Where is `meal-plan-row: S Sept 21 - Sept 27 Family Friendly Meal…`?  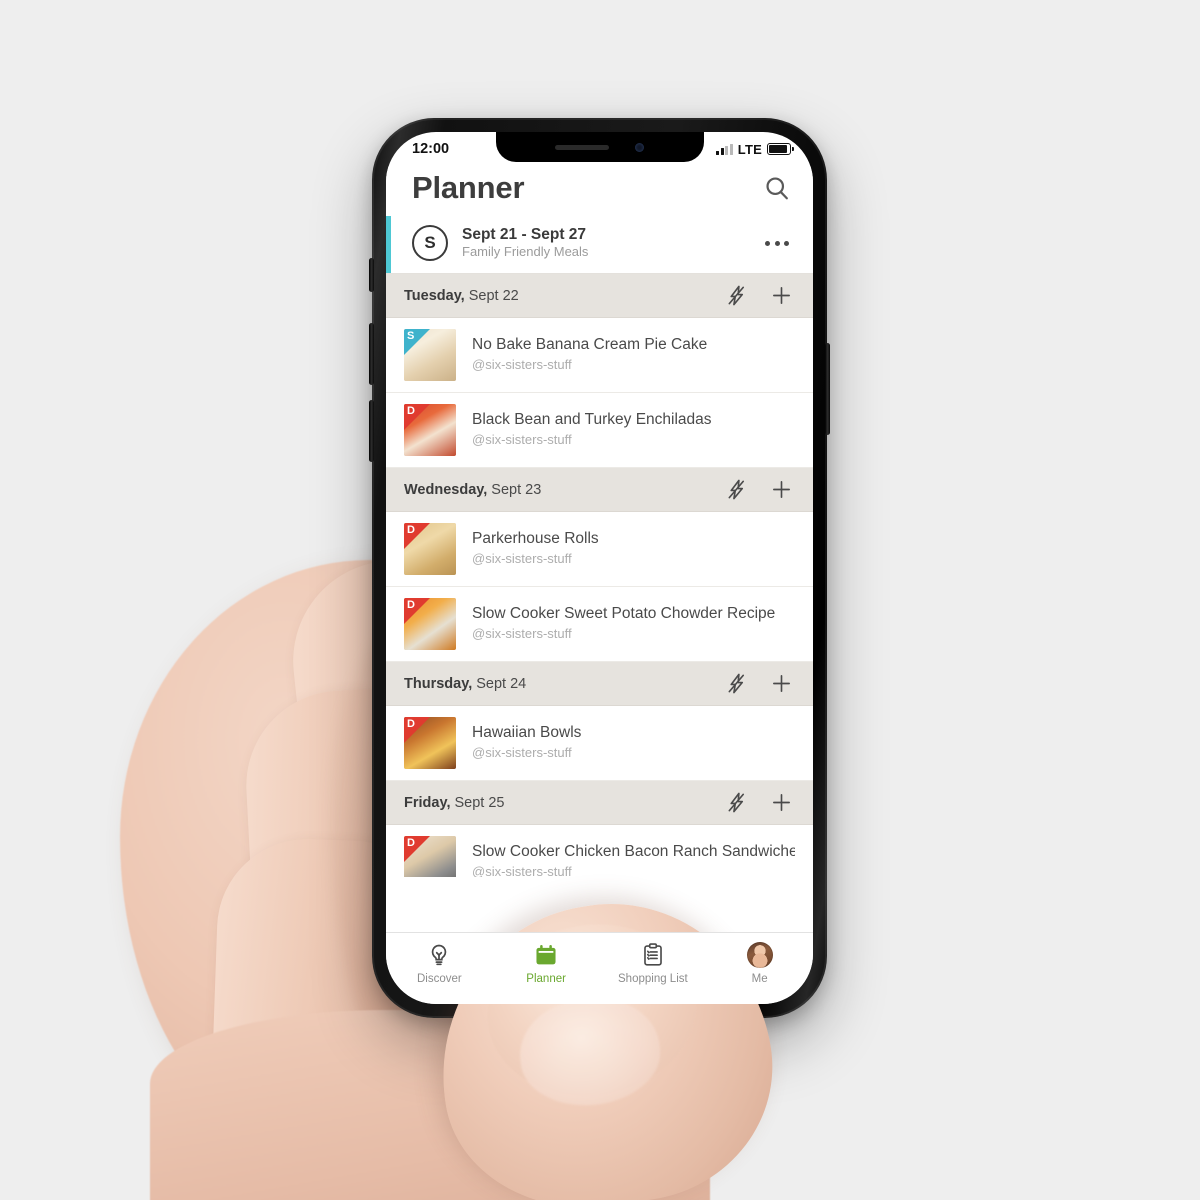
meal-plan-row: S Sept 21 - Sept 27 Family Friendly Meal… is located at coordinates (599, 245).